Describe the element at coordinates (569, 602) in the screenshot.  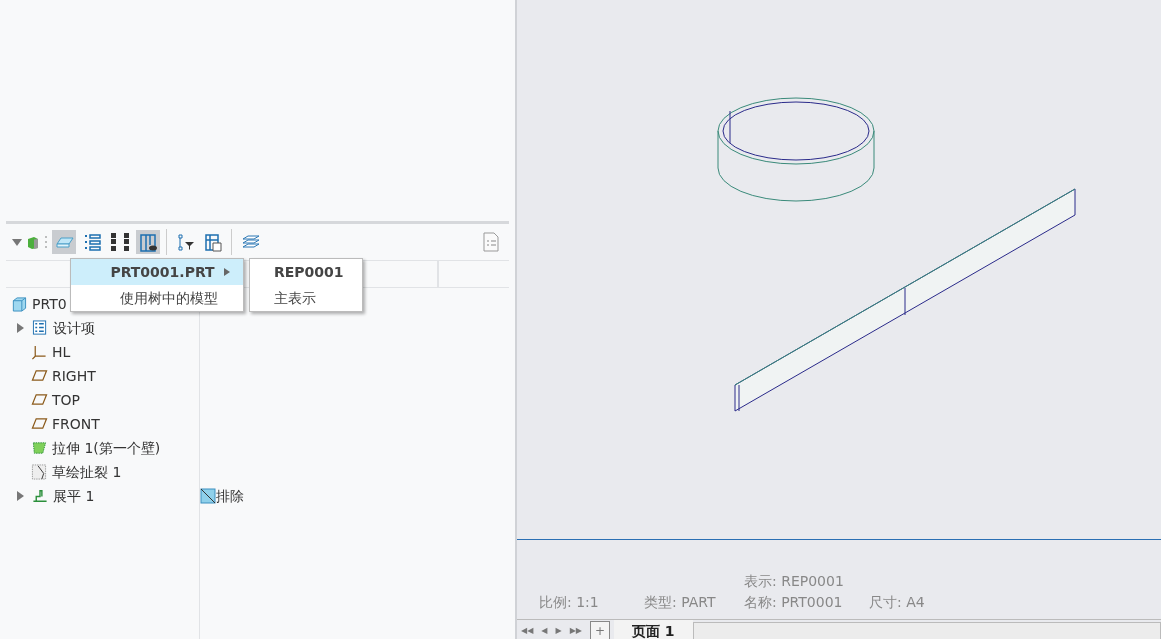
I see `status-text: 比例: 1:1` at that location.